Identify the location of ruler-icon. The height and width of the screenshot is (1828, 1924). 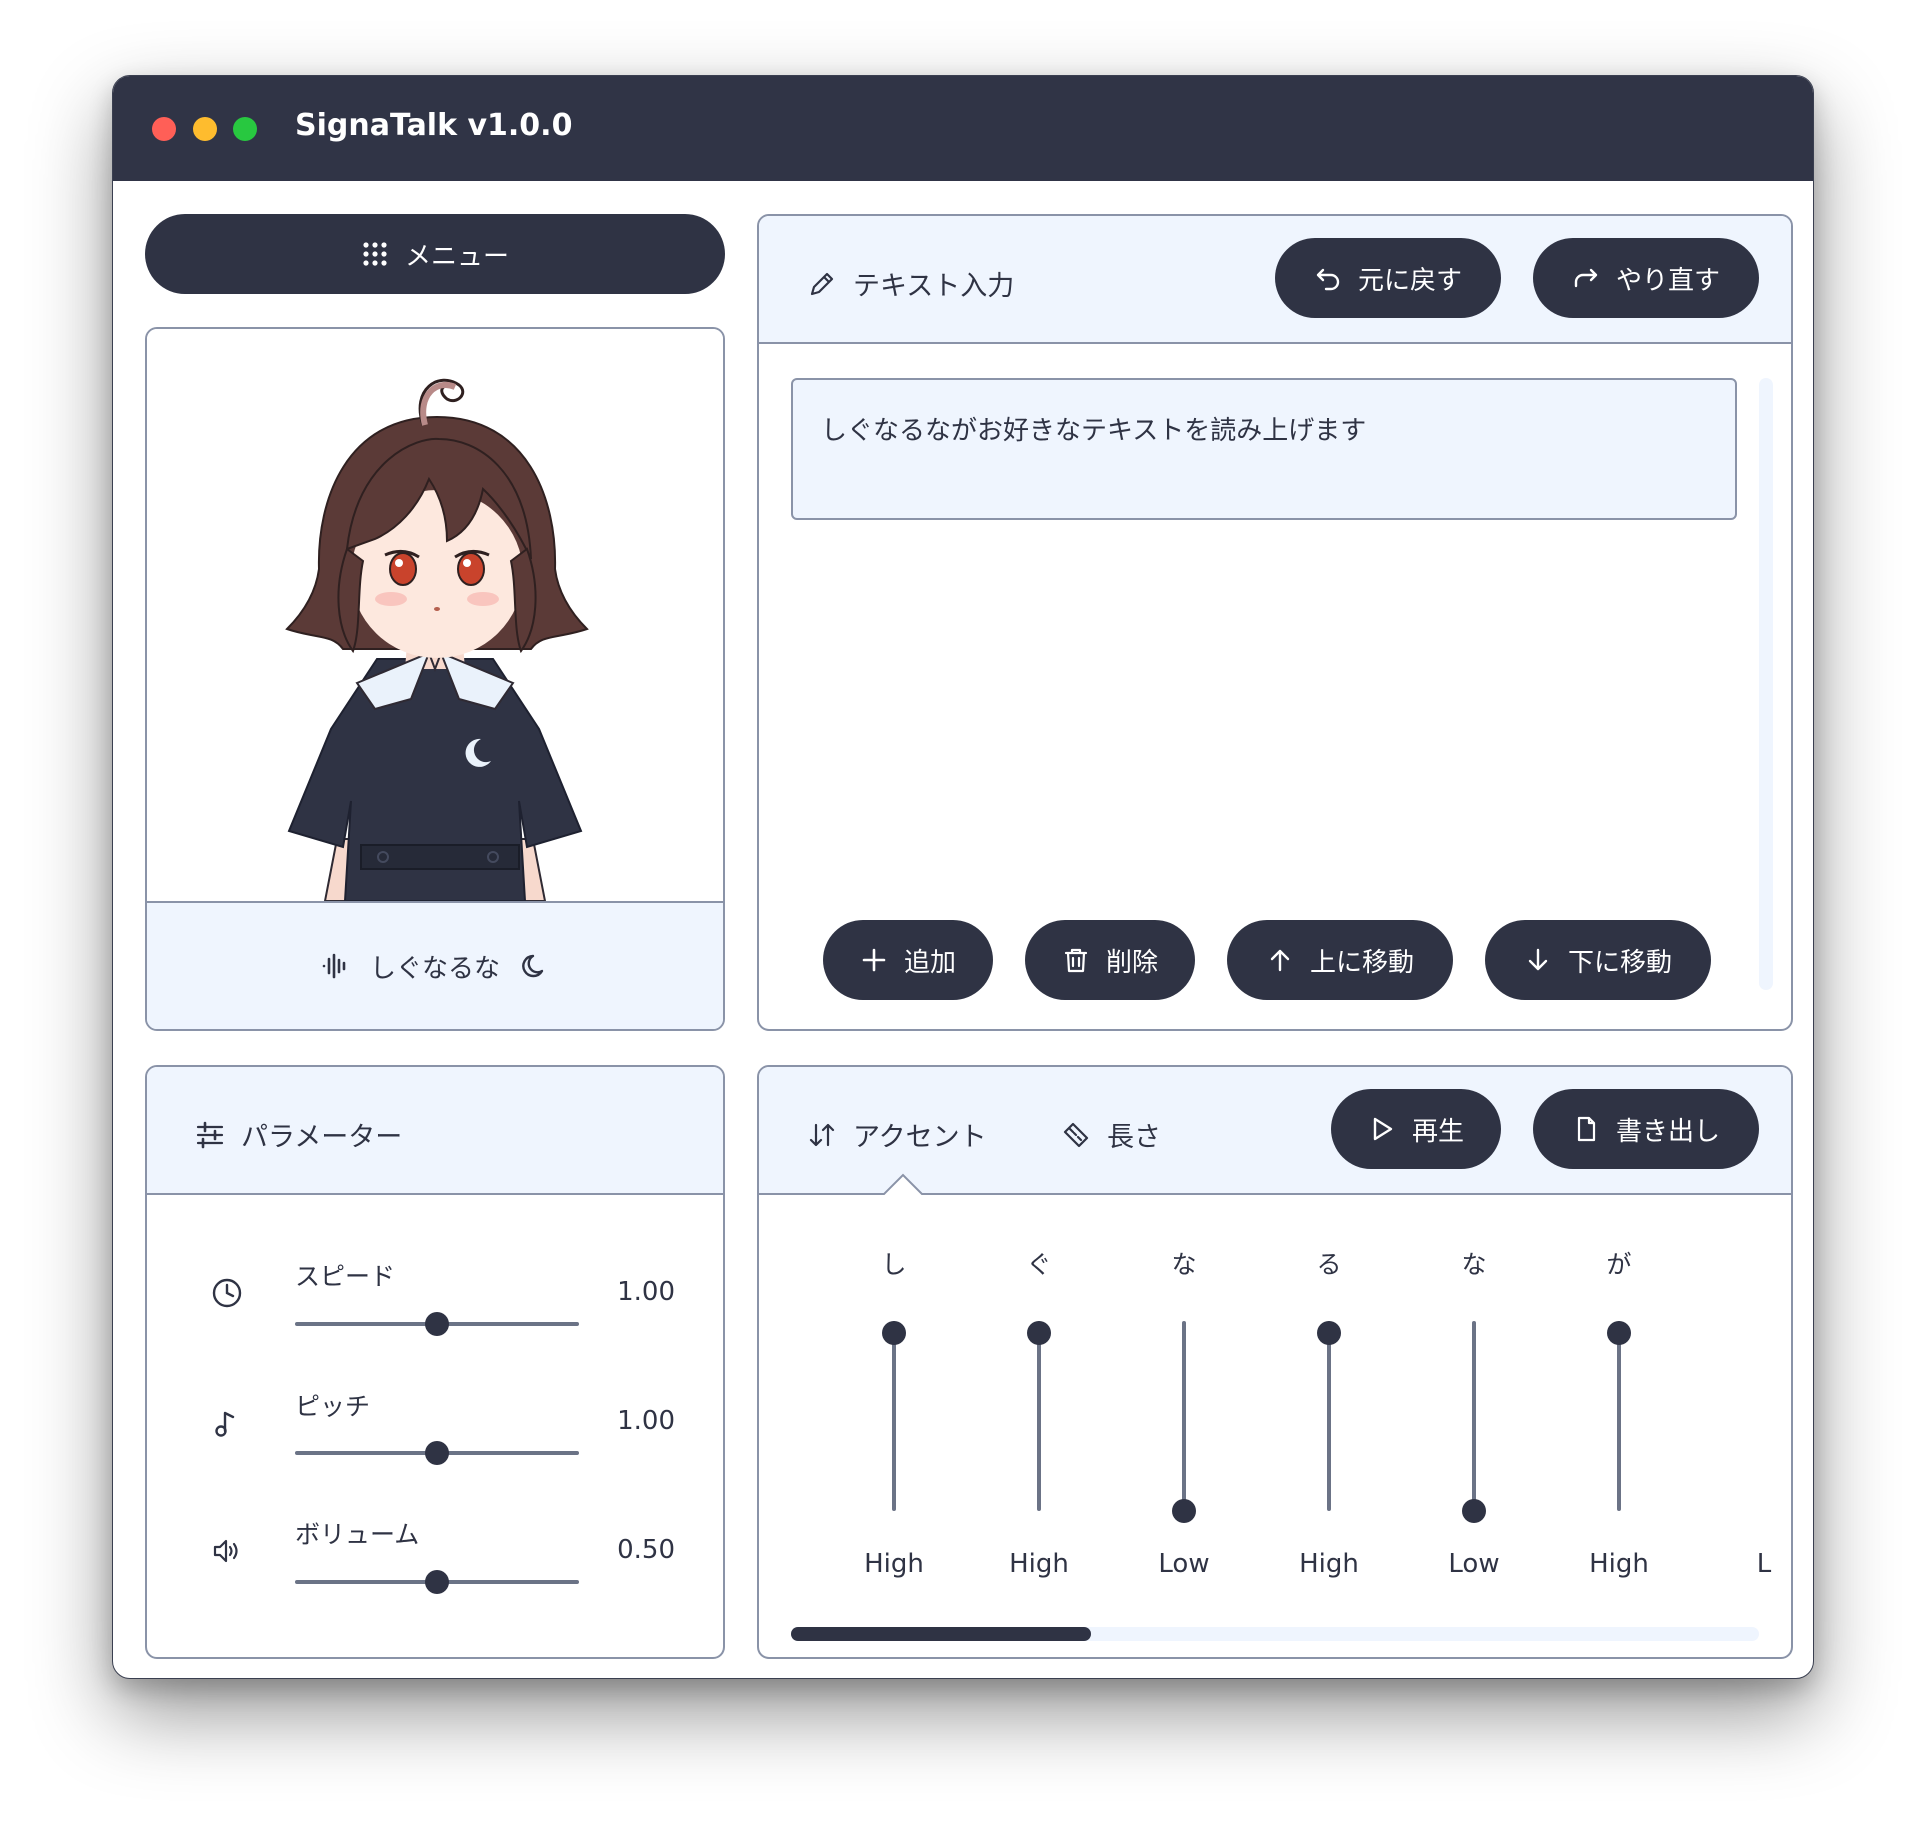
(1076, 1134).